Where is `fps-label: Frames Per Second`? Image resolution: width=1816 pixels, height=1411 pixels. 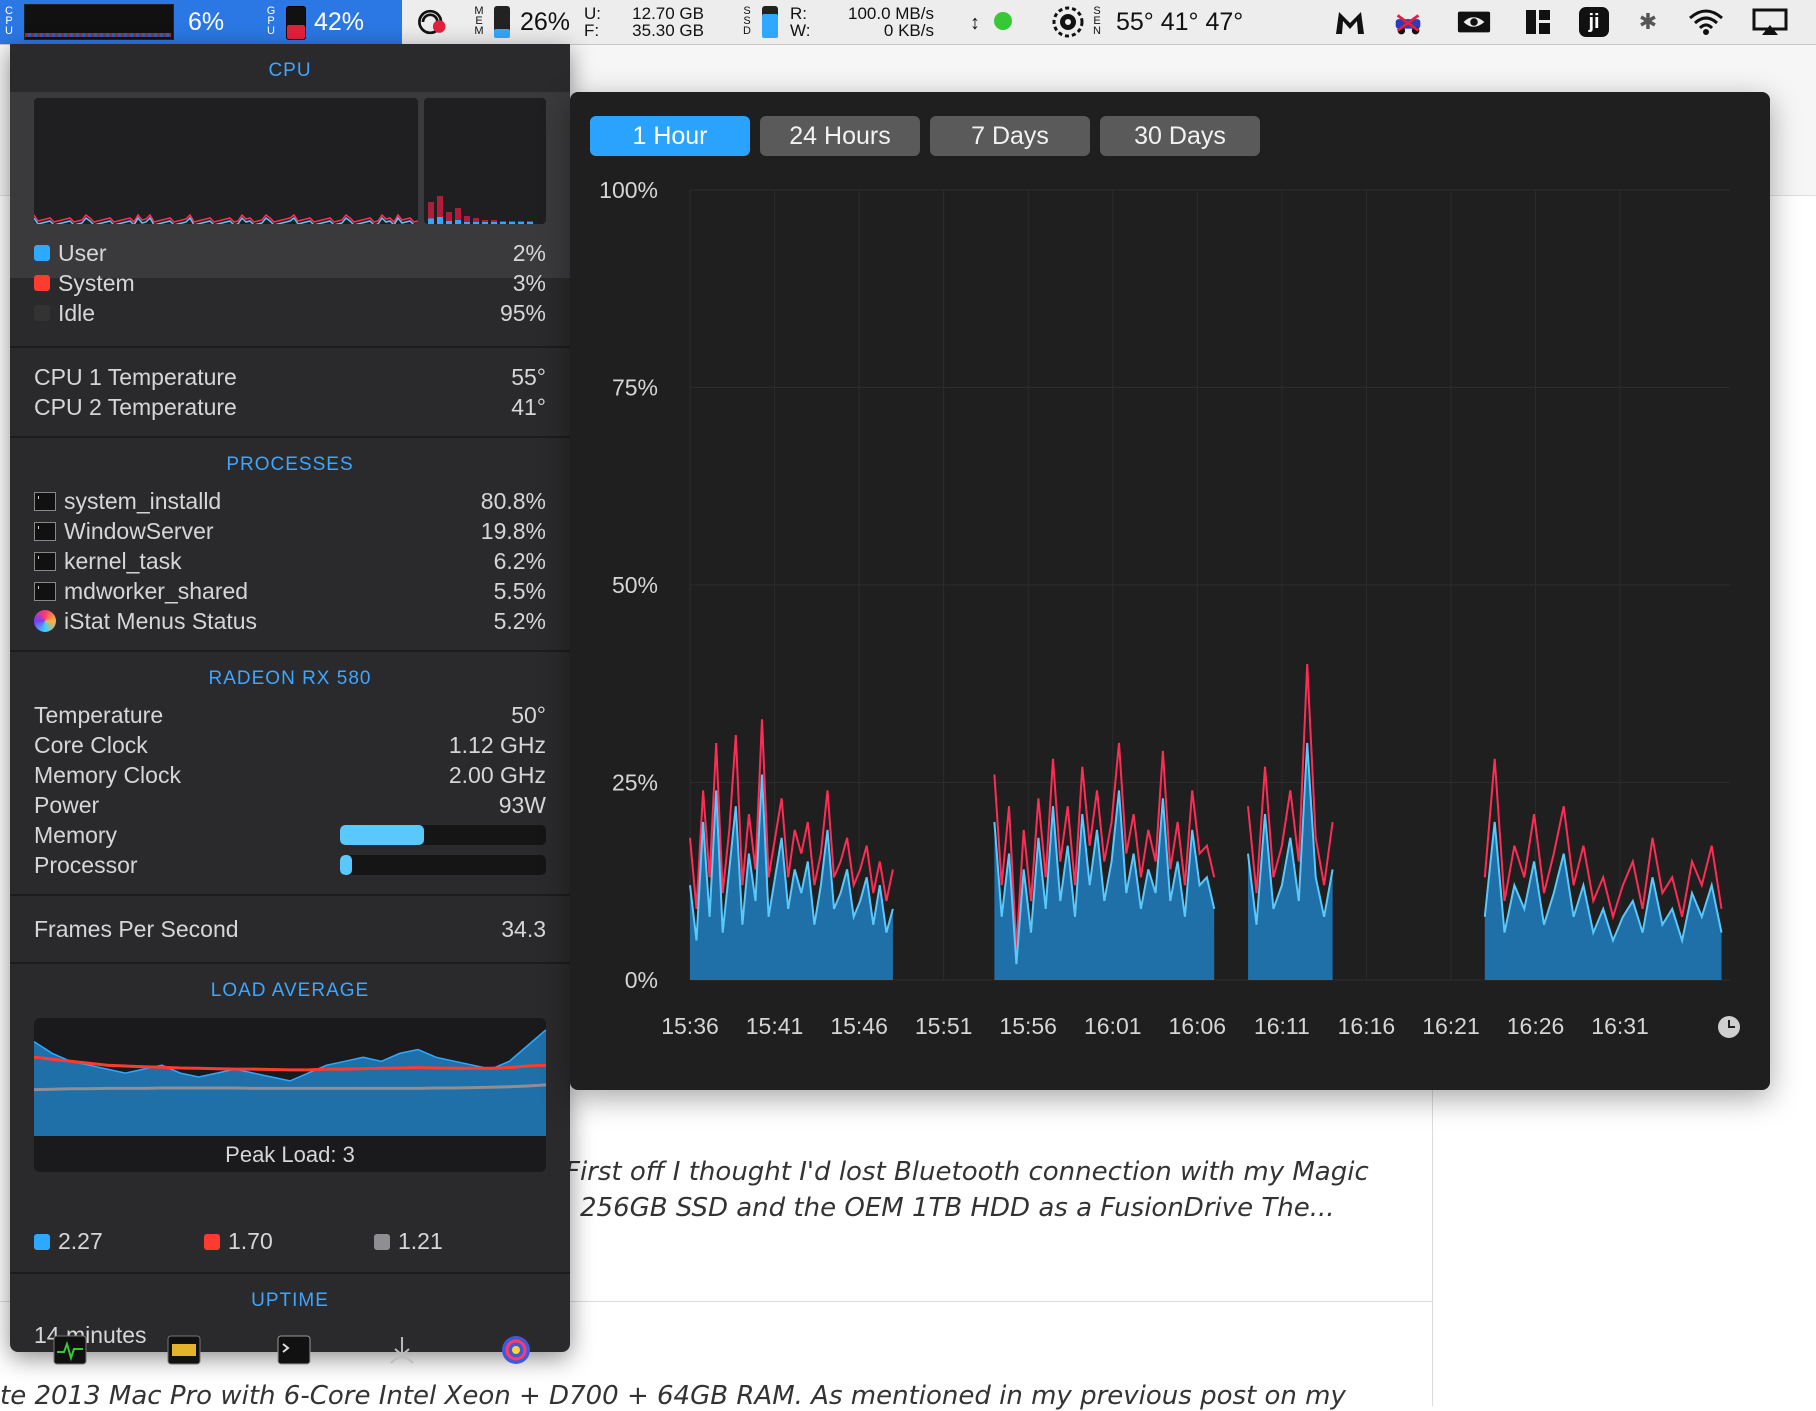
fps-label: Frames Per Second is located at coordinates (136, 928).